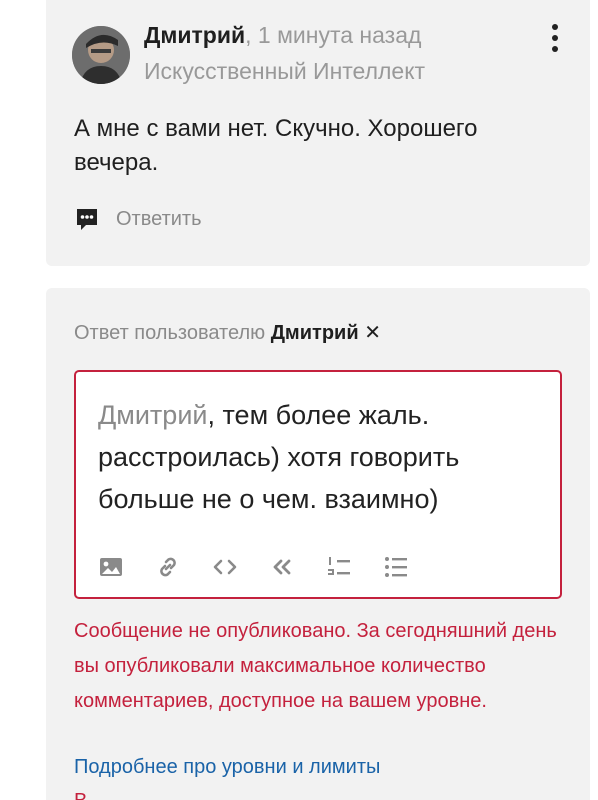  I want to click on editor-toolbar, so click(269, 567).